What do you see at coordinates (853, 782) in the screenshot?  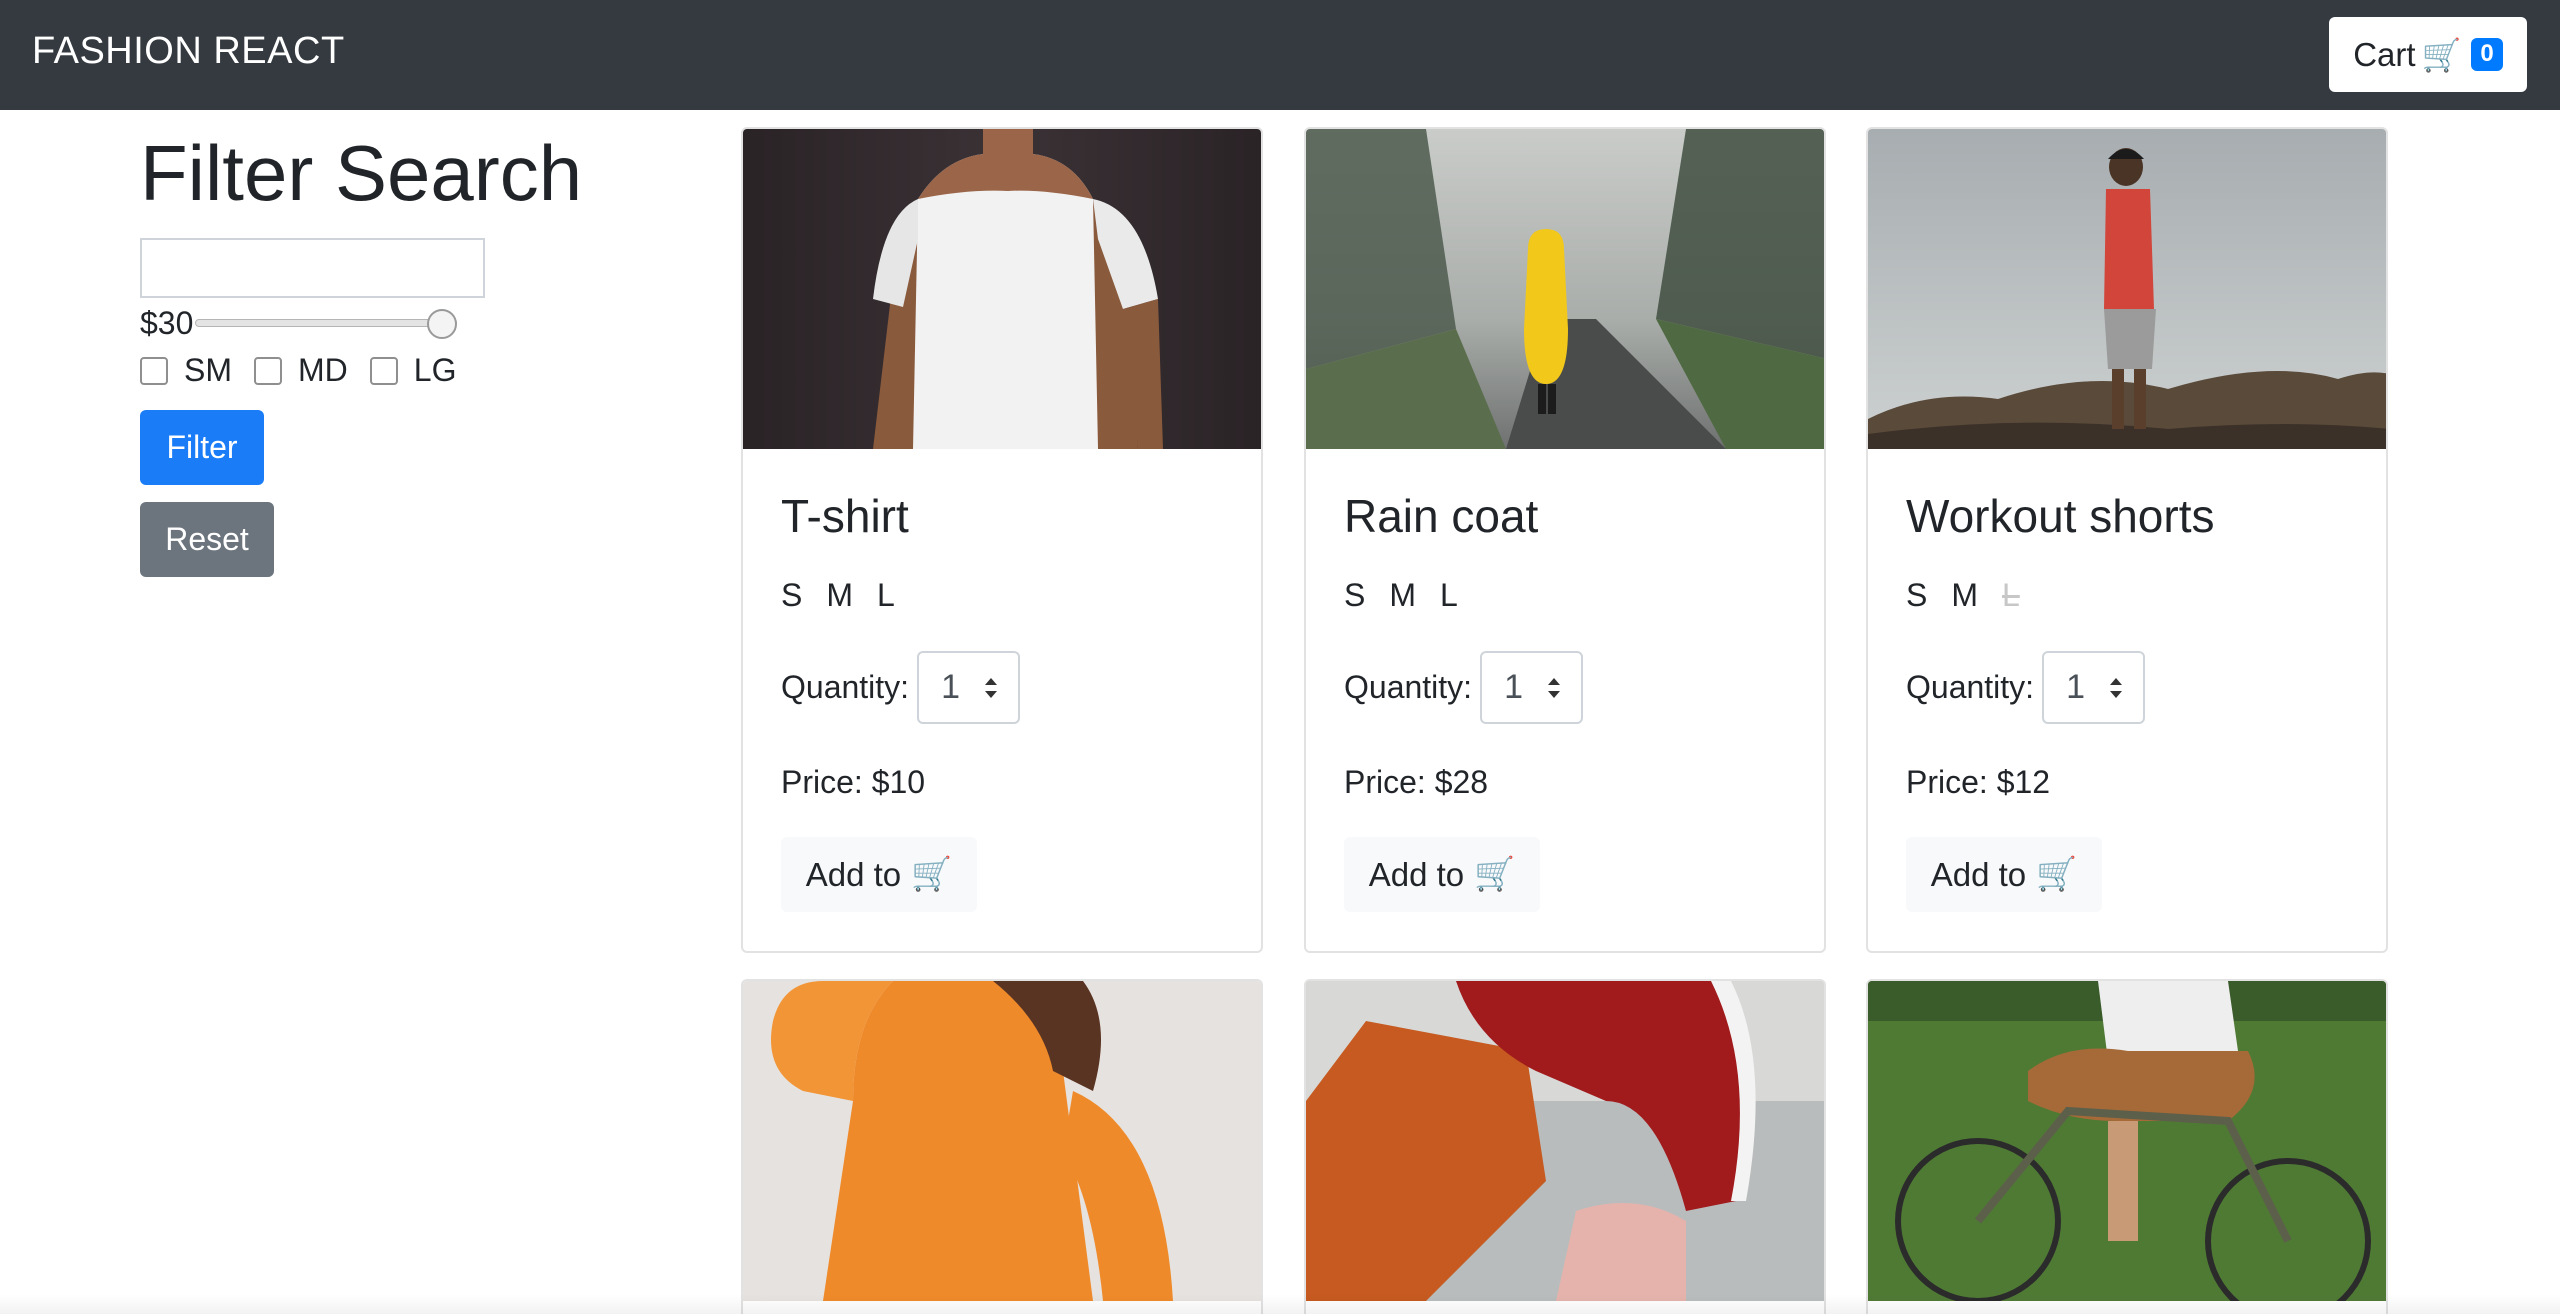 I see `product-price: Price: $10` at bounding box center [853, 782].